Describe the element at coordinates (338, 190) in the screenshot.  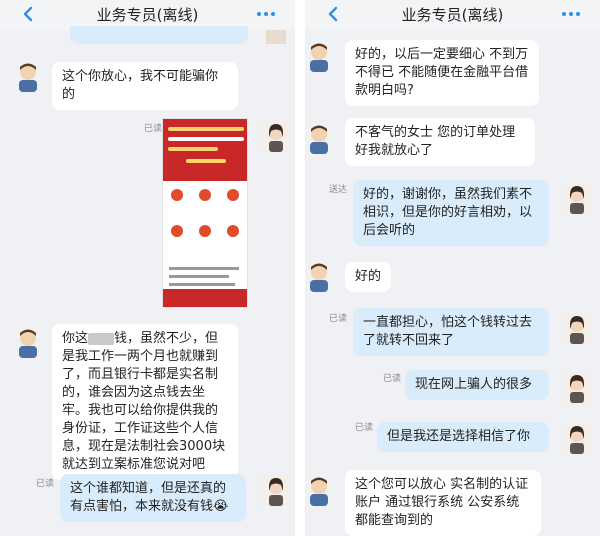
I see `delivered-receipt: 送达` at that location.